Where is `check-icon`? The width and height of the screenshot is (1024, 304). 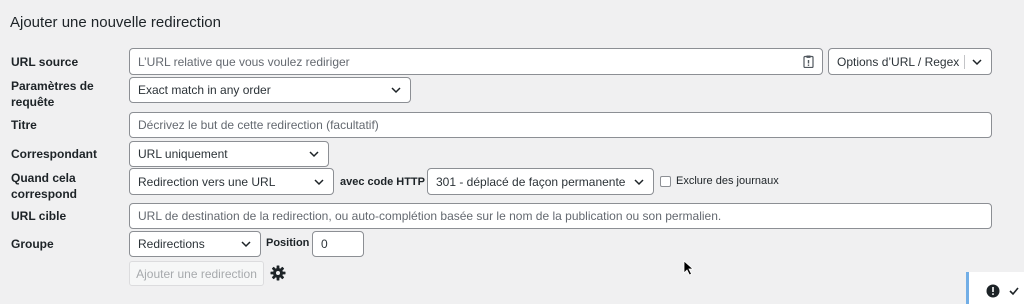 check-icon is located at coordinates (1014, 291).